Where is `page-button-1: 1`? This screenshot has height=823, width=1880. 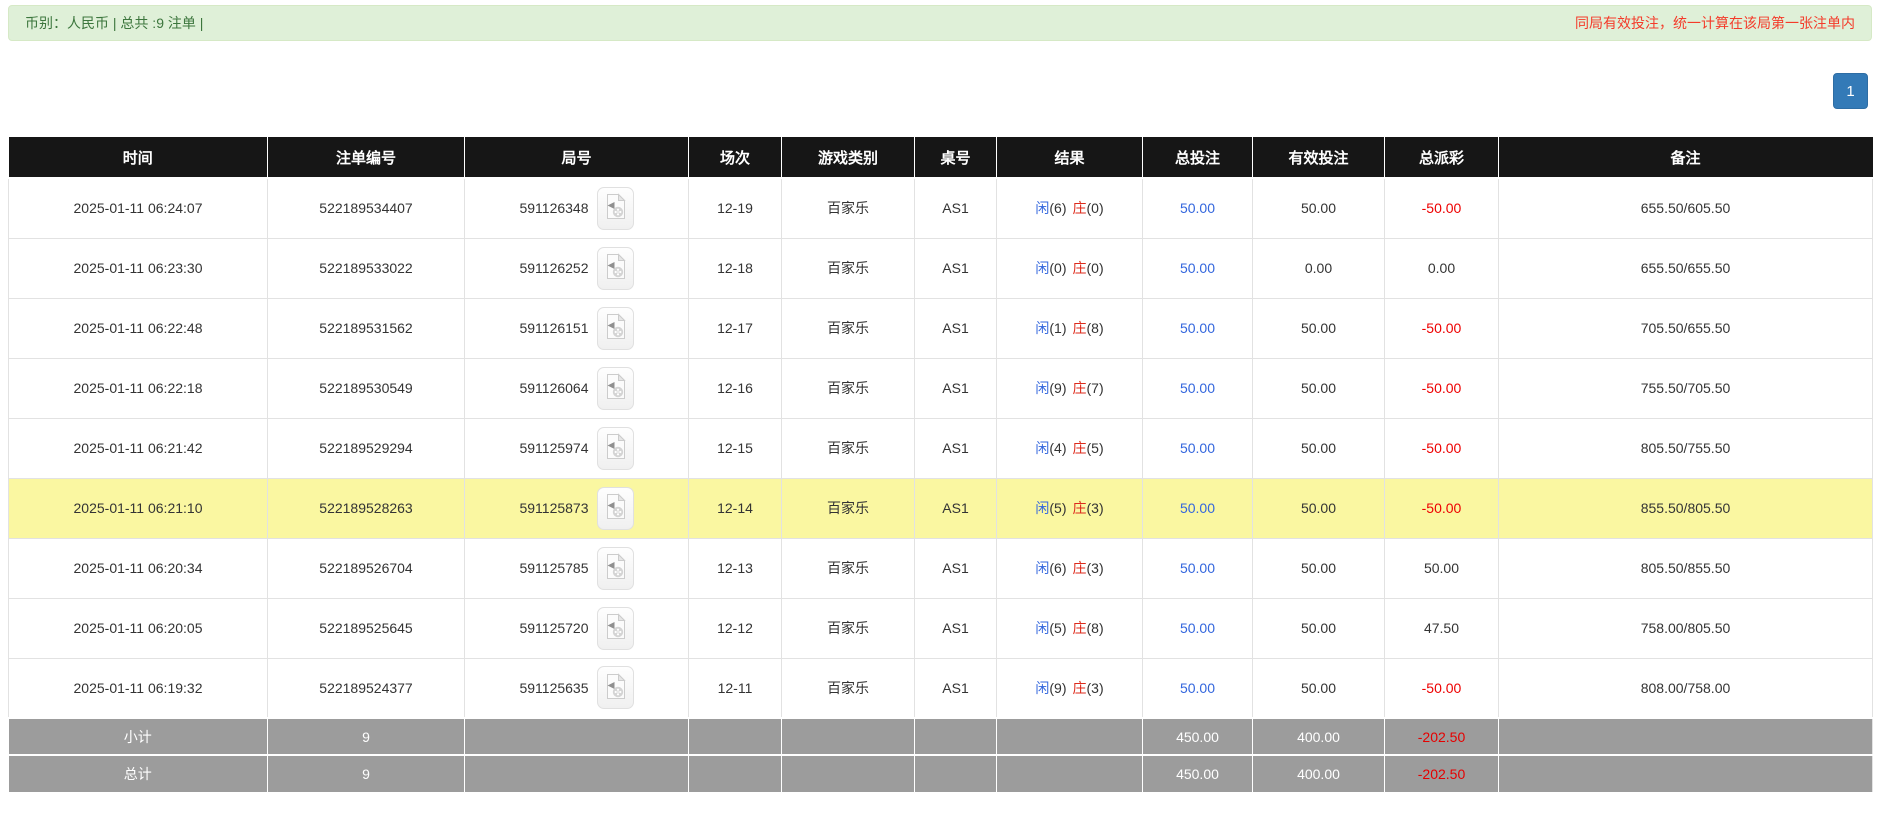 page-button-1: 1 is located at coordinates (1850, 91).